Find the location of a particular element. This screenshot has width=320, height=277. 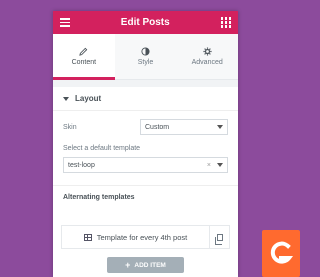

template-label: Select a default template is located at coordinates (102, 148).